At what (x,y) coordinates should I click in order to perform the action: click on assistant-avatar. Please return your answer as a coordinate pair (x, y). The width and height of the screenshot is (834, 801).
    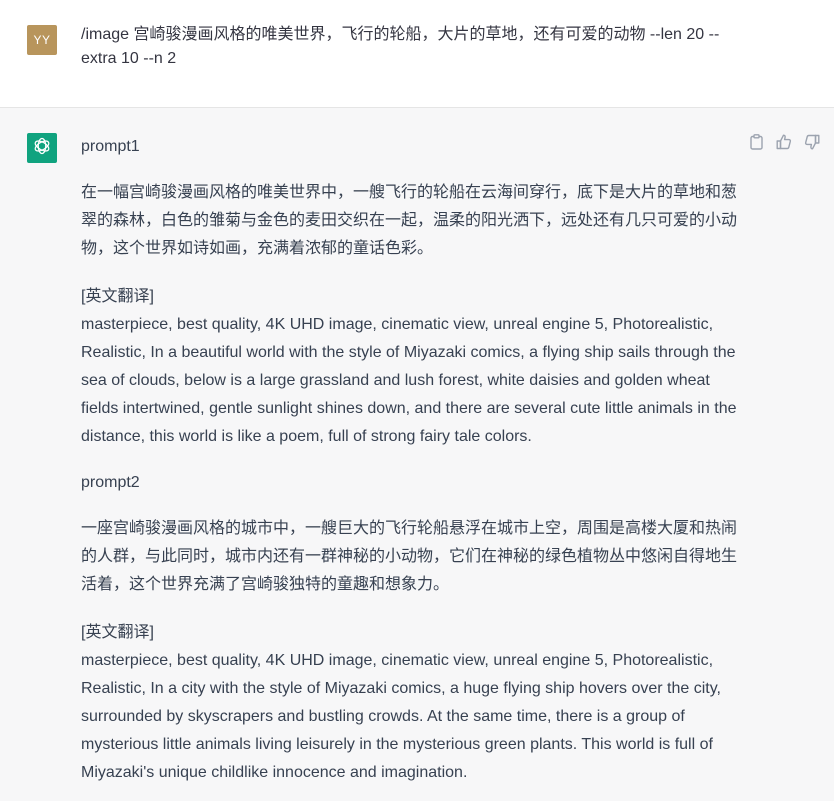
    Looking at the image, I should click on (42, 148).